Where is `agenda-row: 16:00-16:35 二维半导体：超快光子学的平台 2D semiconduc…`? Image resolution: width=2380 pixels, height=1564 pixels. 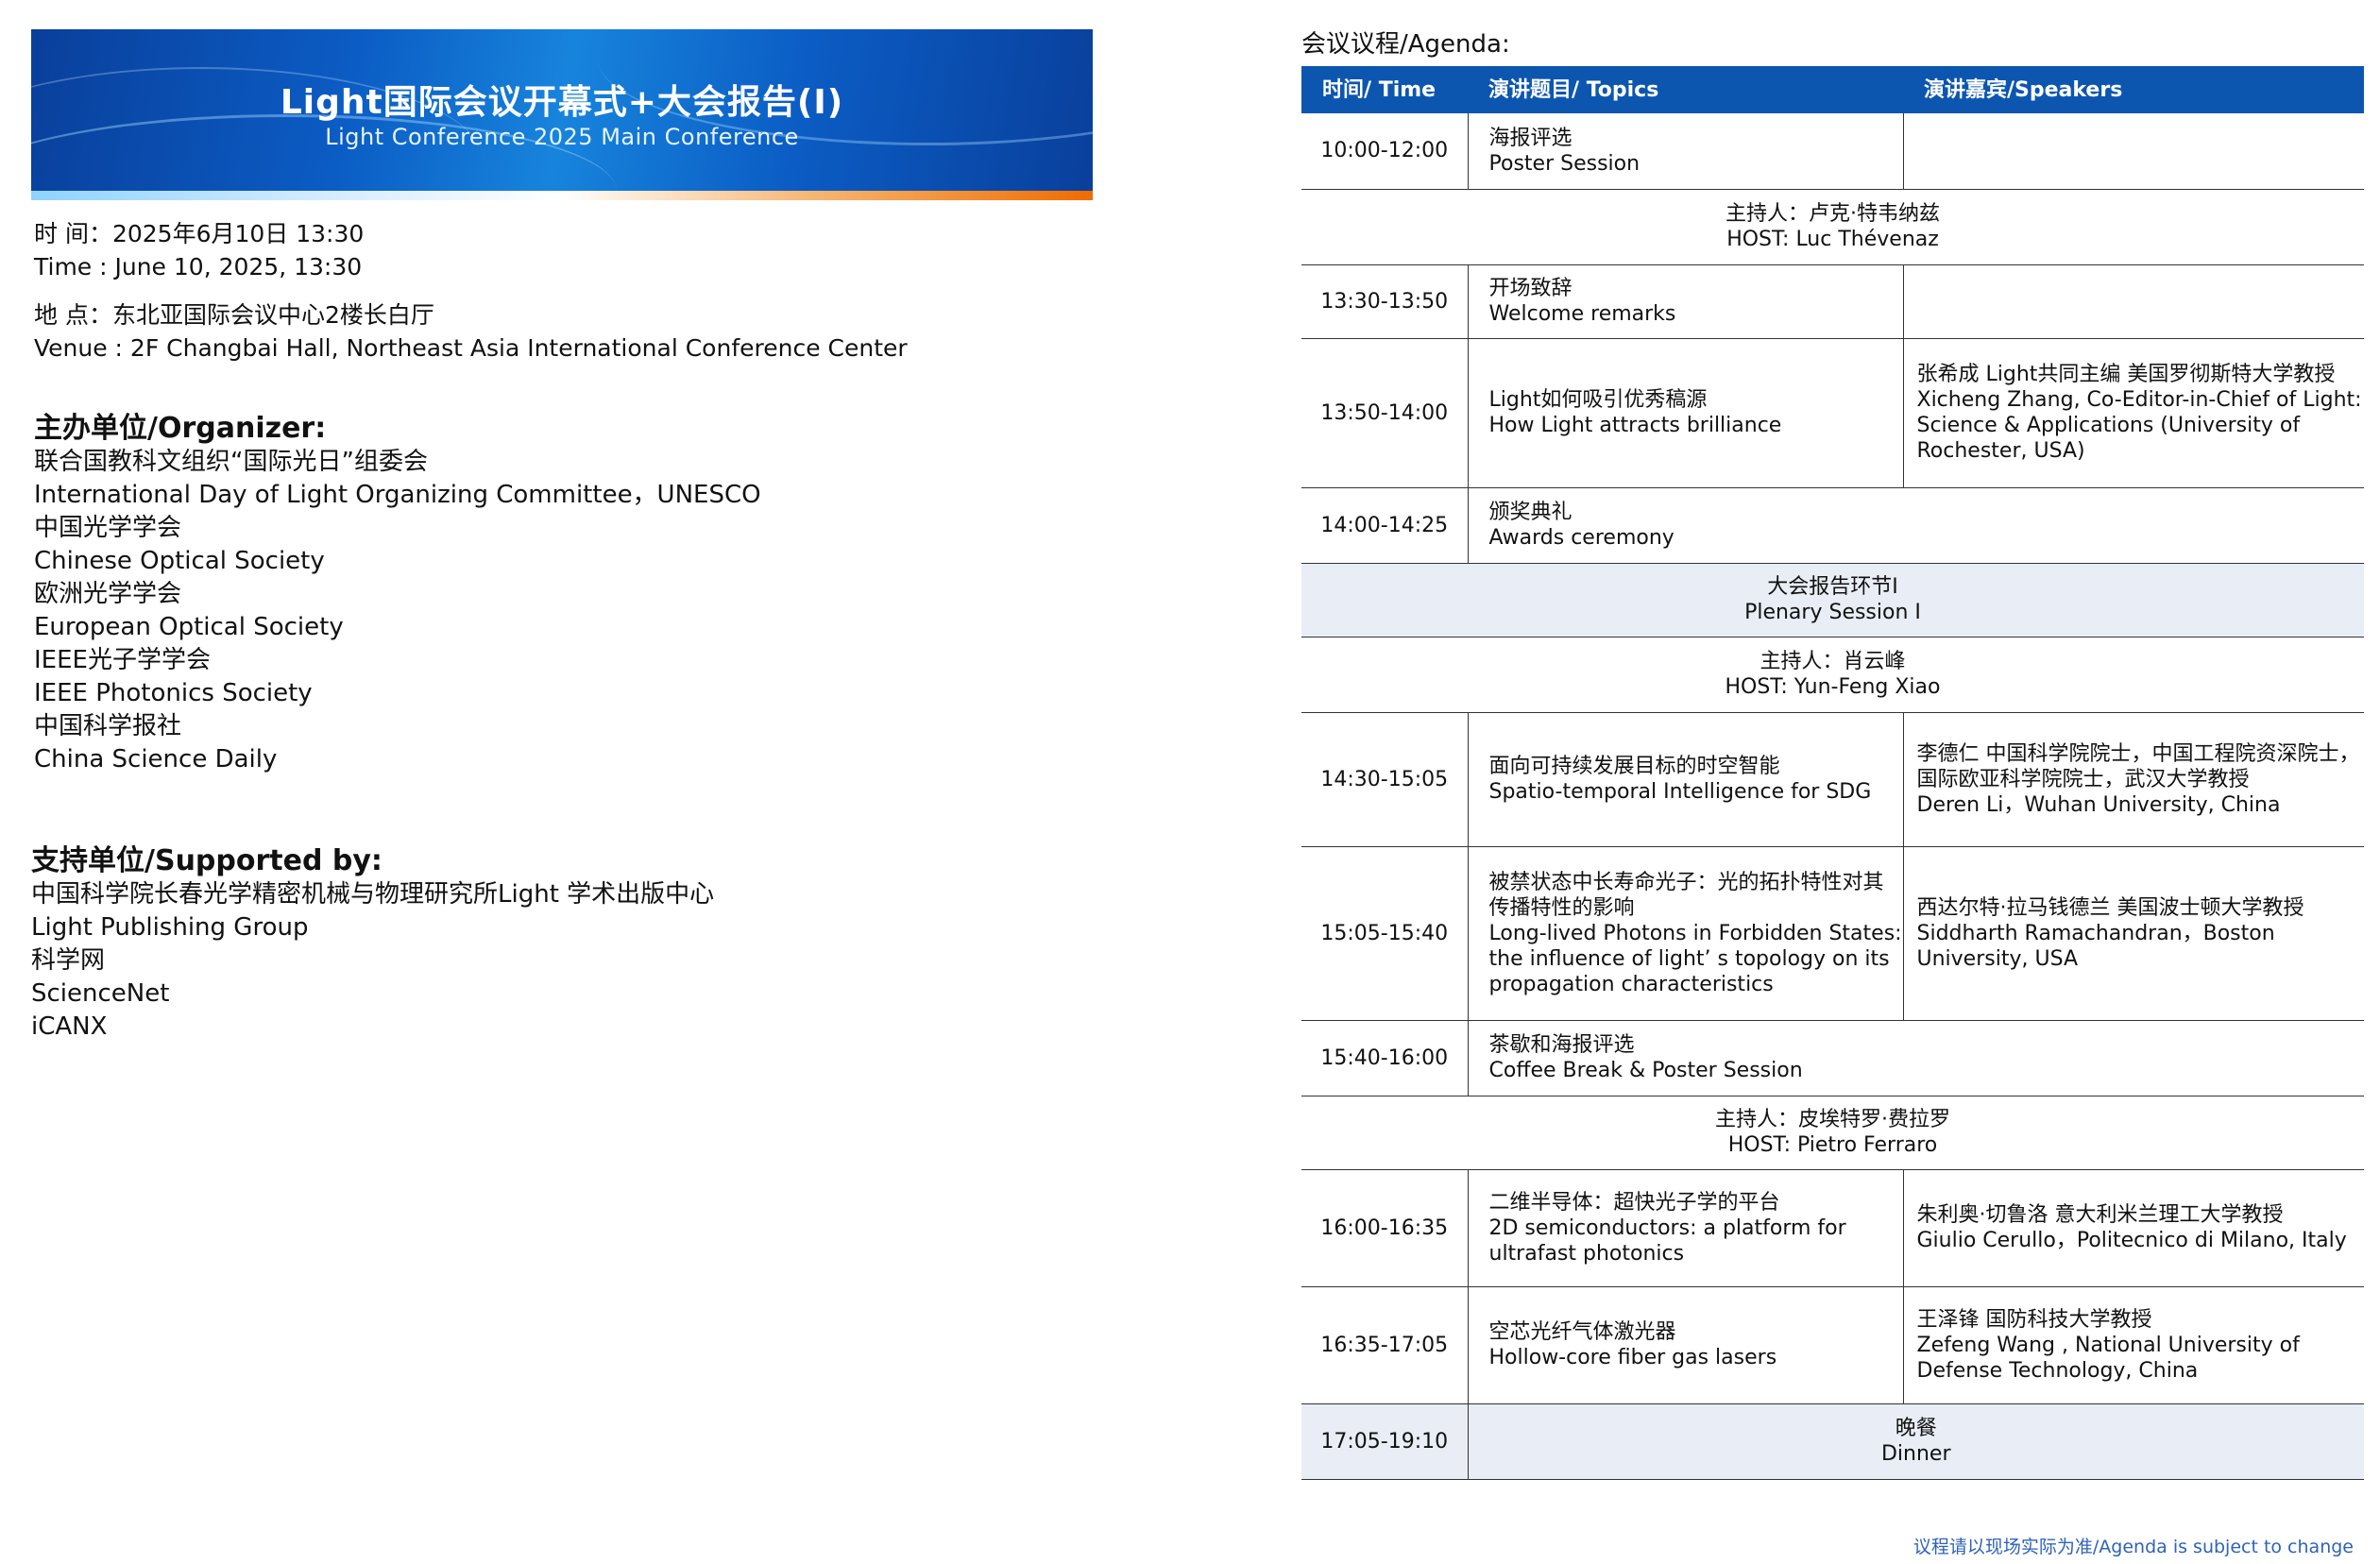
agenda-row: 16:00-16:35 二维半导体：超快光子学的平台 2D semiconduc… is located at coordinates (1832, 1228).